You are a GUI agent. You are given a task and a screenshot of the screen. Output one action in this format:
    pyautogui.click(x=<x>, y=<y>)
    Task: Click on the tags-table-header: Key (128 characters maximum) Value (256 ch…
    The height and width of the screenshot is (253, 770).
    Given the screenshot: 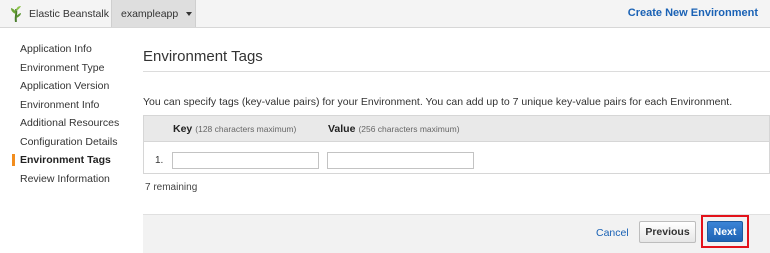 What is the action you would take?
    pyautogui.click(x=456, y=129)
    